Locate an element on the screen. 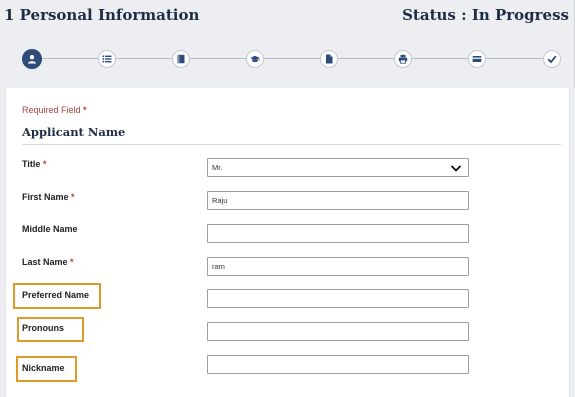 The height and width of the screenshot is (397, 575). title-label: Title * is located at coordinates (34, 164).